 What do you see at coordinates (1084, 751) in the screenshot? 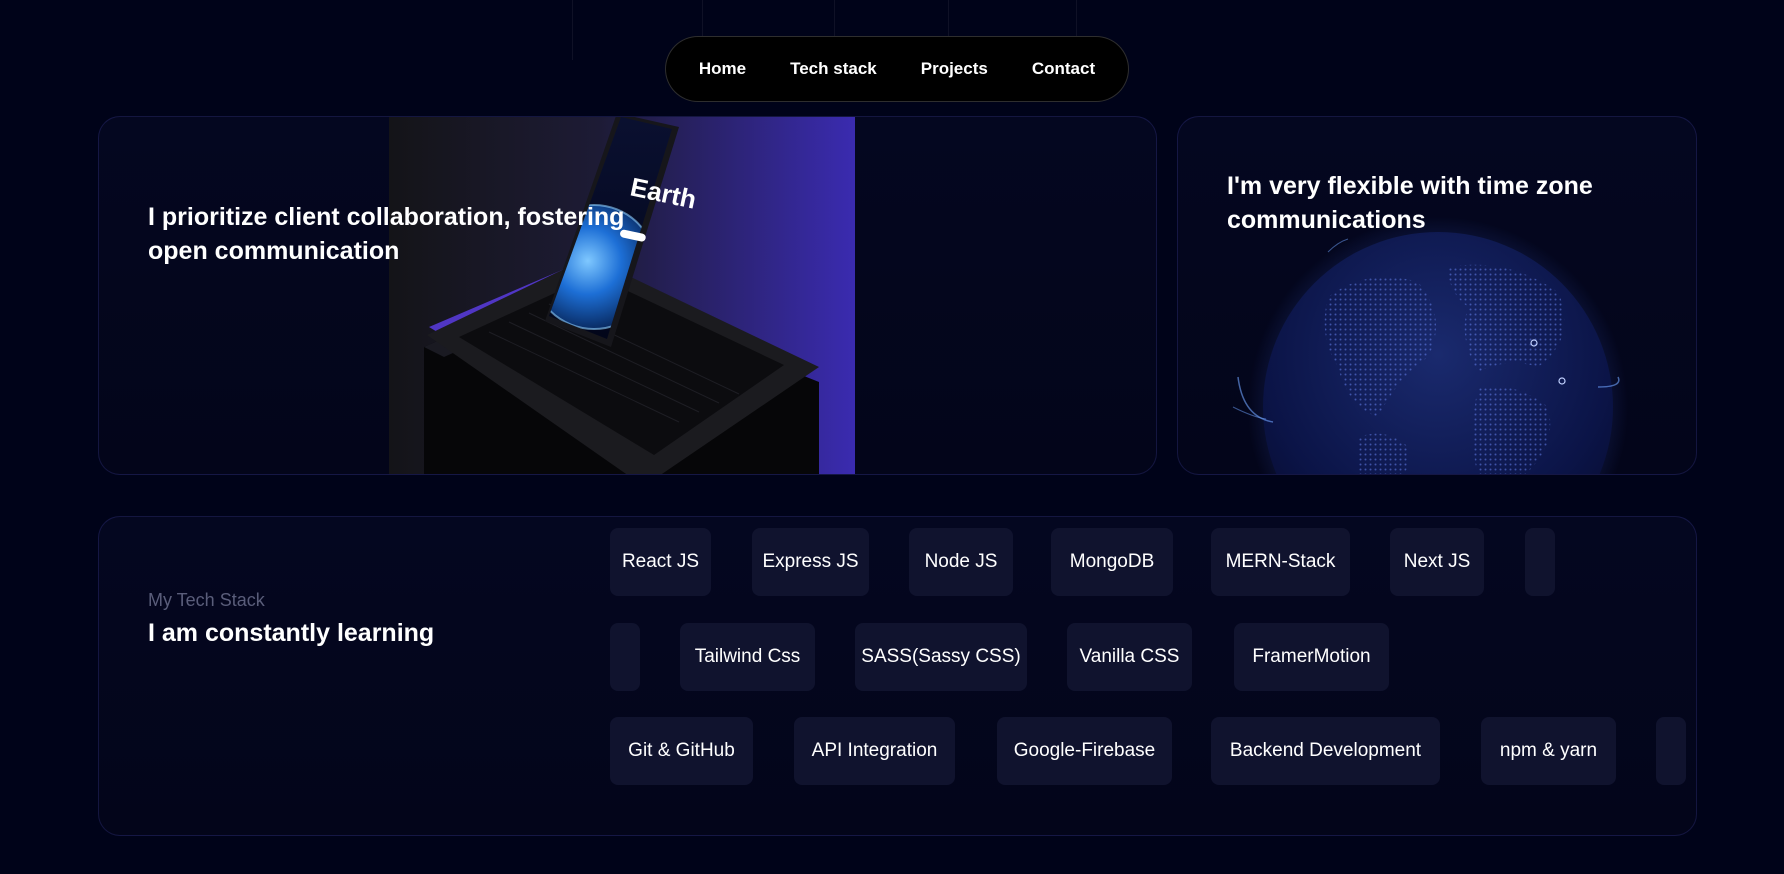
I see `tech-pill: Google-Firebase` at bounding box center [1084, 751].